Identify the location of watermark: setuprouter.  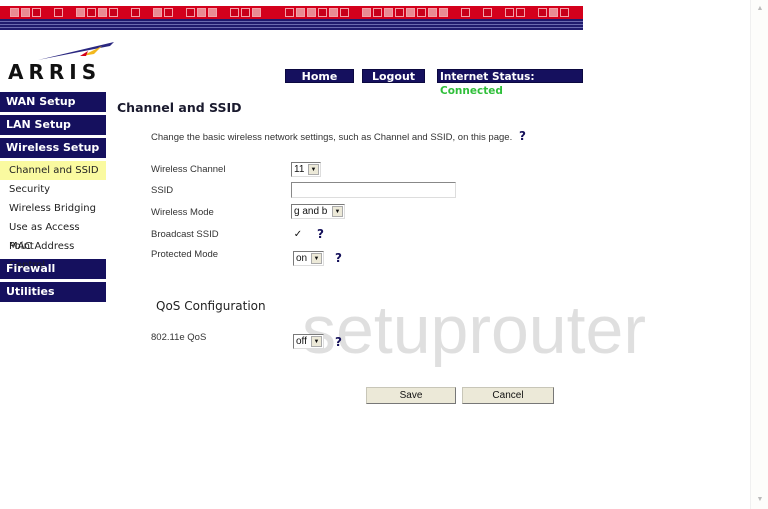
(474, 330).